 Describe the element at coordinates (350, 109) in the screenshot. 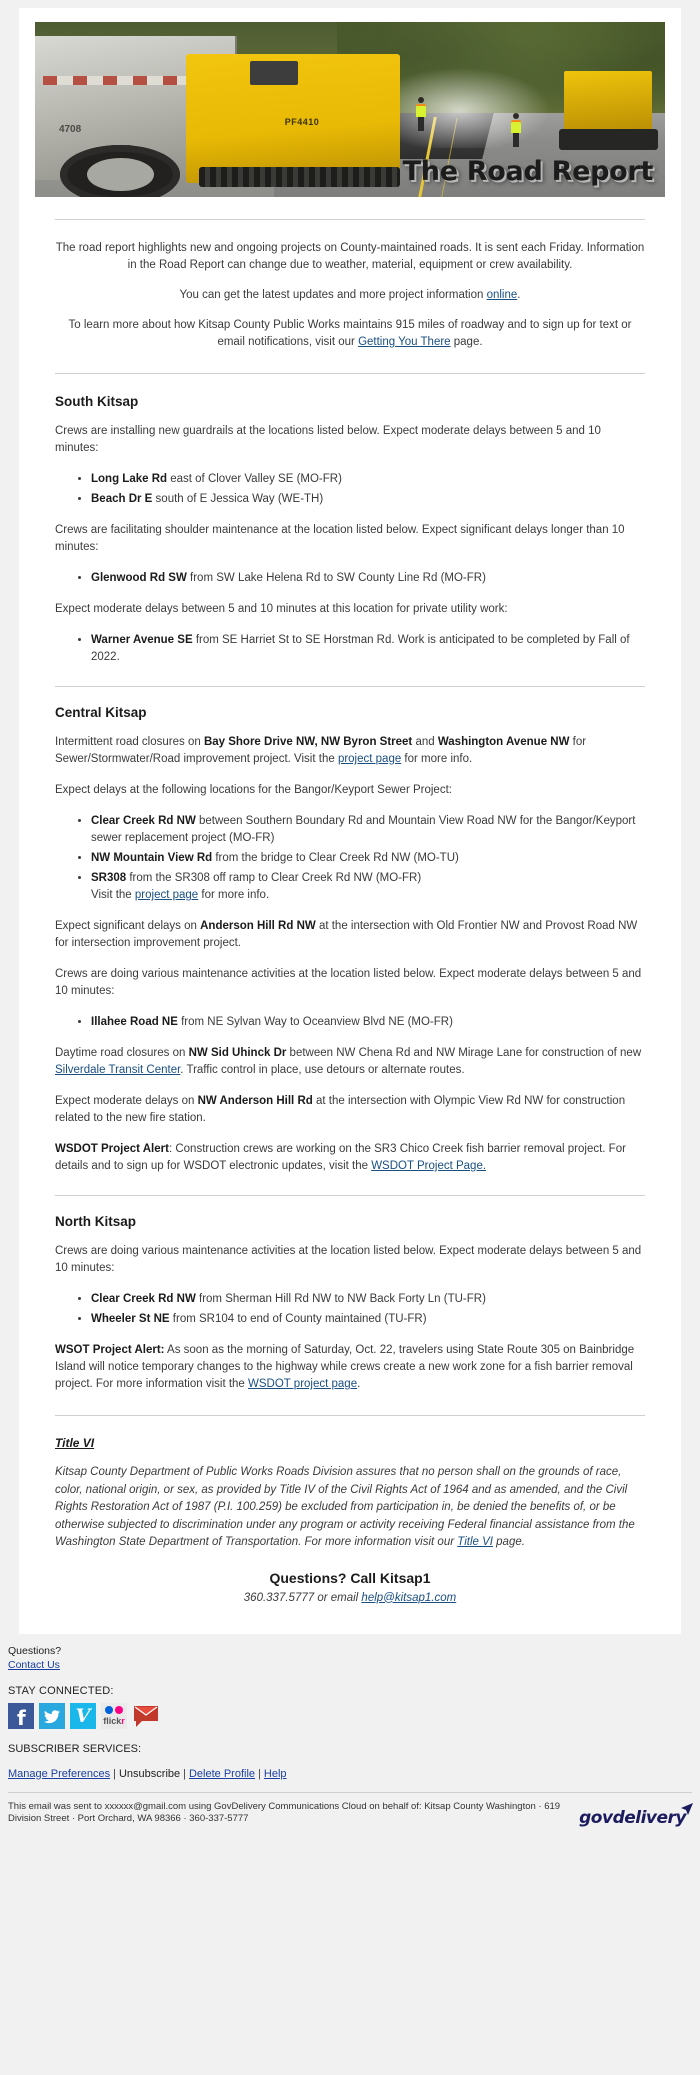

I see `banner-image: 4708 PF4410 The Road Report` at that location.